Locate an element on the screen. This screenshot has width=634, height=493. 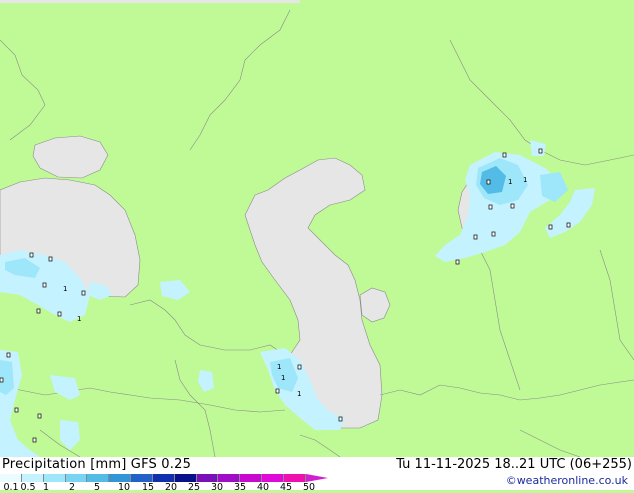
scale-label: 20 is located at coordinates (171, 487).